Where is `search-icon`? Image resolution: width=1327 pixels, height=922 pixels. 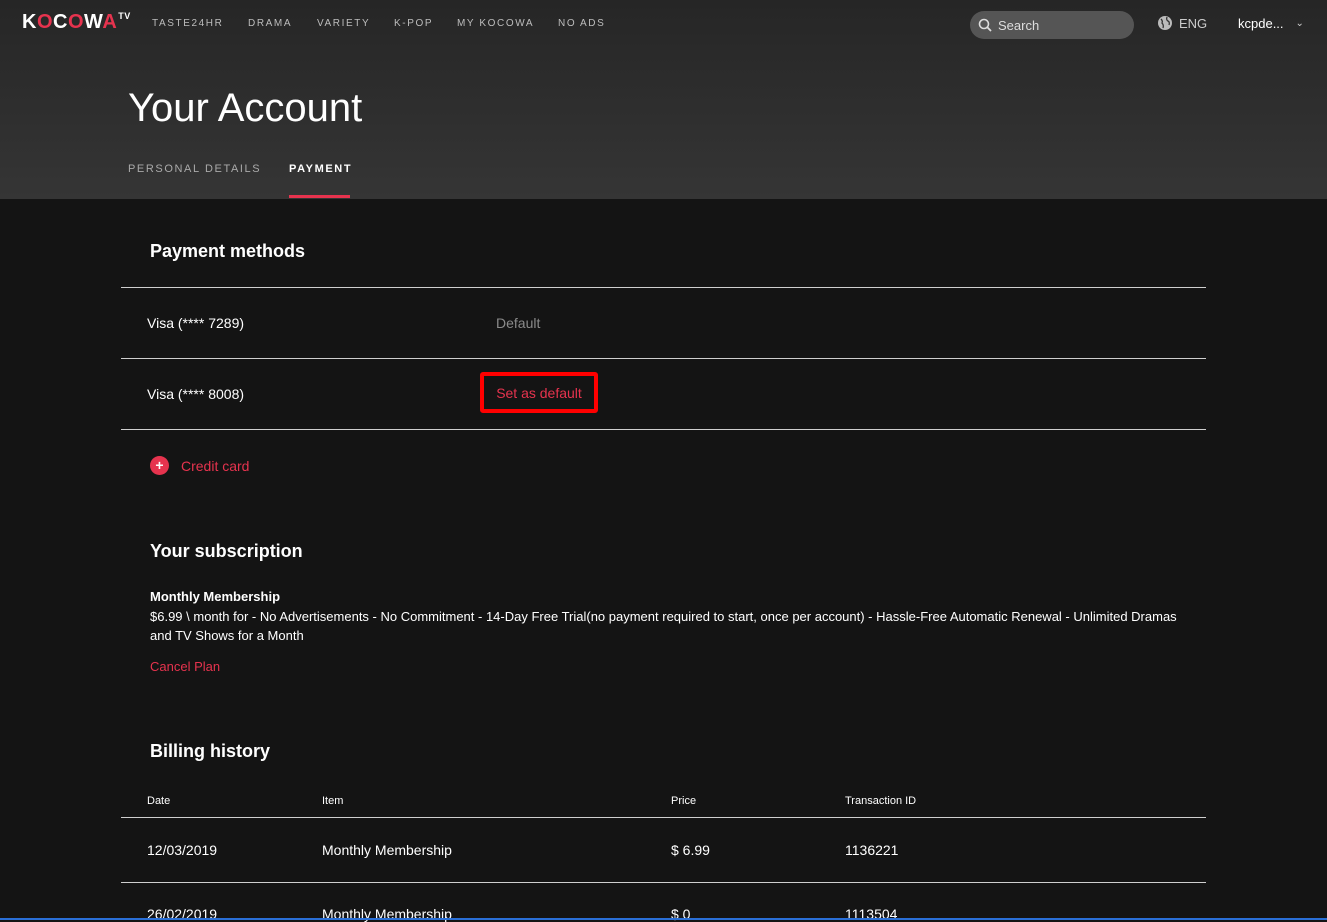 search-icon is located at coordinates (985, 25).